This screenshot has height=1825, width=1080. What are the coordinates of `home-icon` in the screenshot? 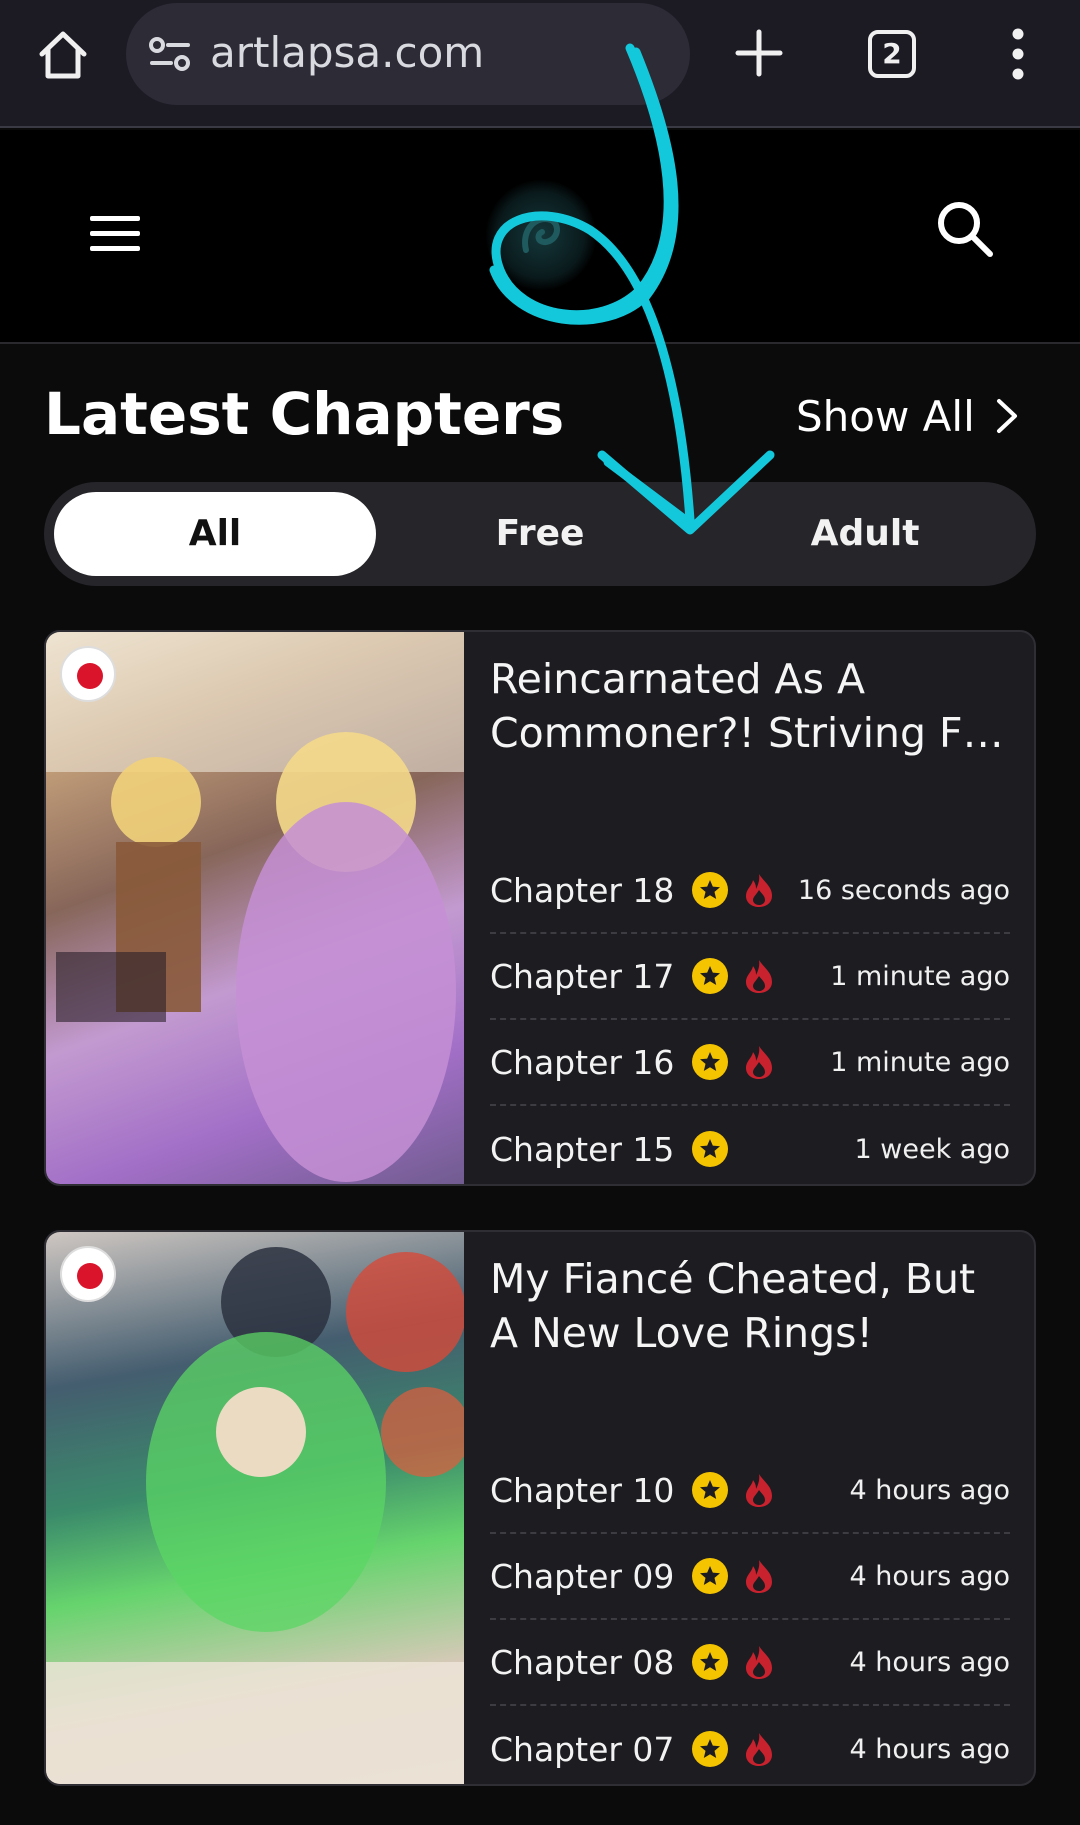 It's located at (63, 55).